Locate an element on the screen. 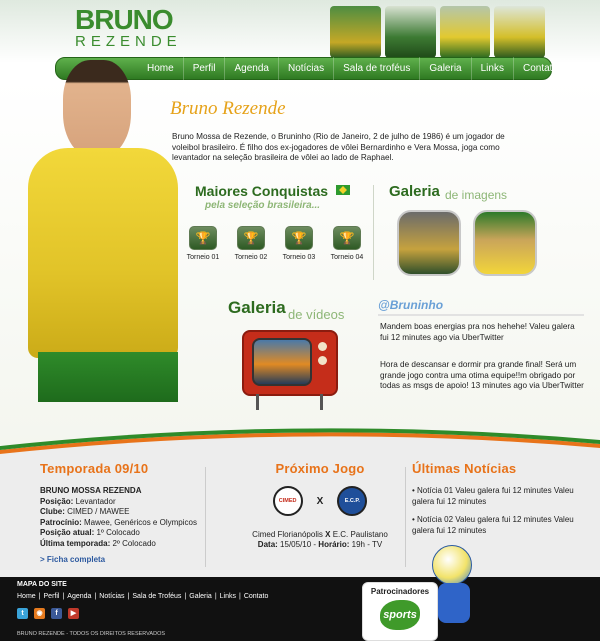  stat-row: Posição: Levantador is located at coordinates (120, 502).